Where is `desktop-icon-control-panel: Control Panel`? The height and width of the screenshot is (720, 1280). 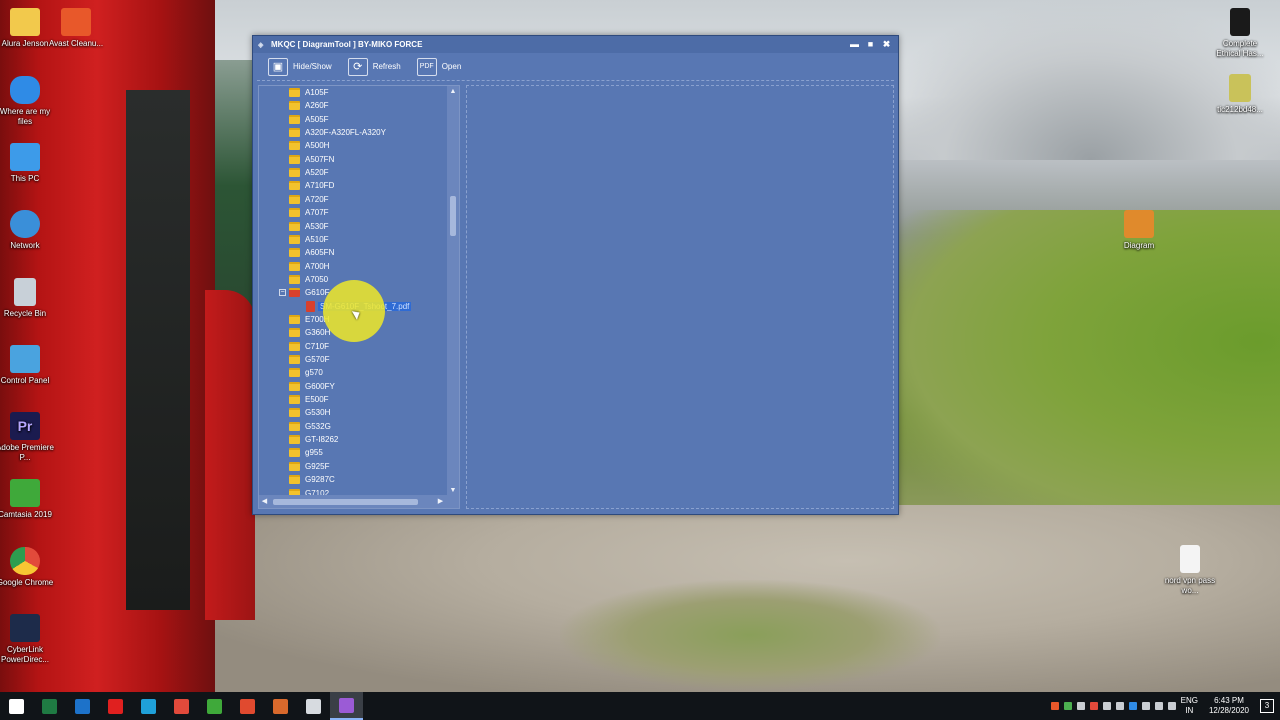
desktop-icon-control-panel: Control Panel is located at coordinates (27, 365).